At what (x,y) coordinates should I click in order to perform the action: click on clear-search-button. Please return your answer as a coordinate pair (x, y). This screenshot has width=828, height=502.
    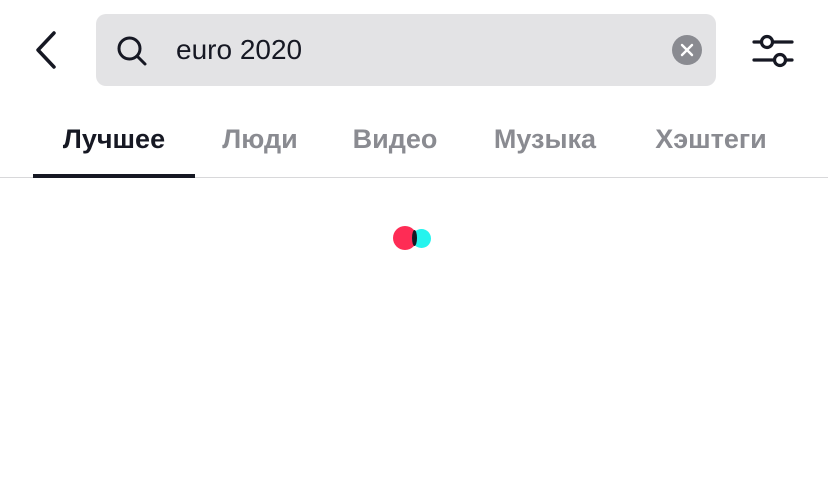
    Looking at the image, I should click on (687, 50).